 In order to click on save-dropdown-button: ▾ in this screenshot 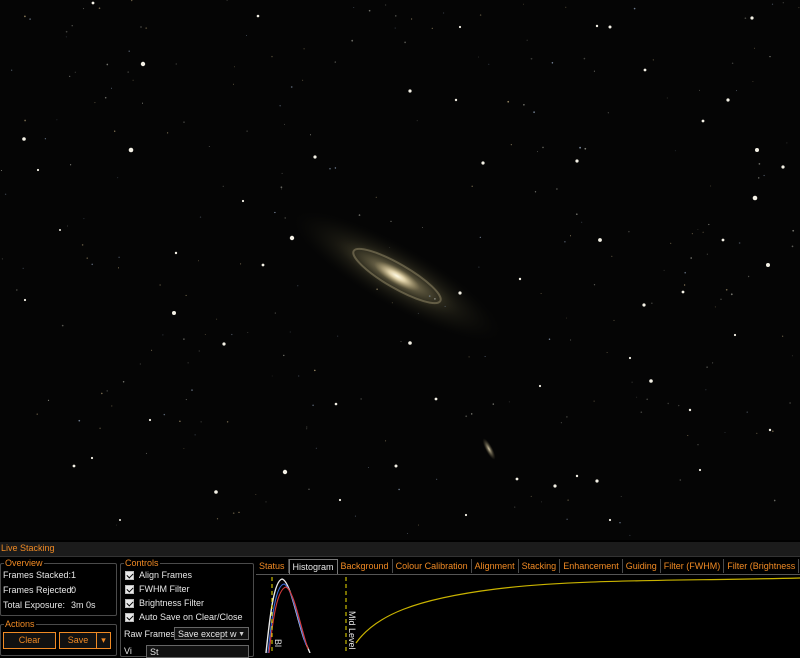, I will do `click(103, 640)`.